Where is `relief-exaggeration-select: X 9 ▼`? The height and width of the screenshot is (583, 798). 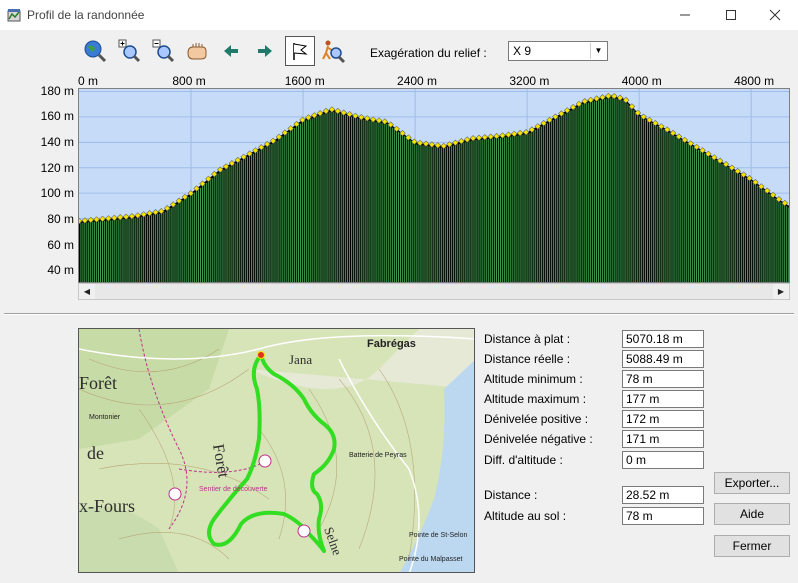
relief-exaggeration-select: X 9 ▼ is located at coordinates (558, 51).